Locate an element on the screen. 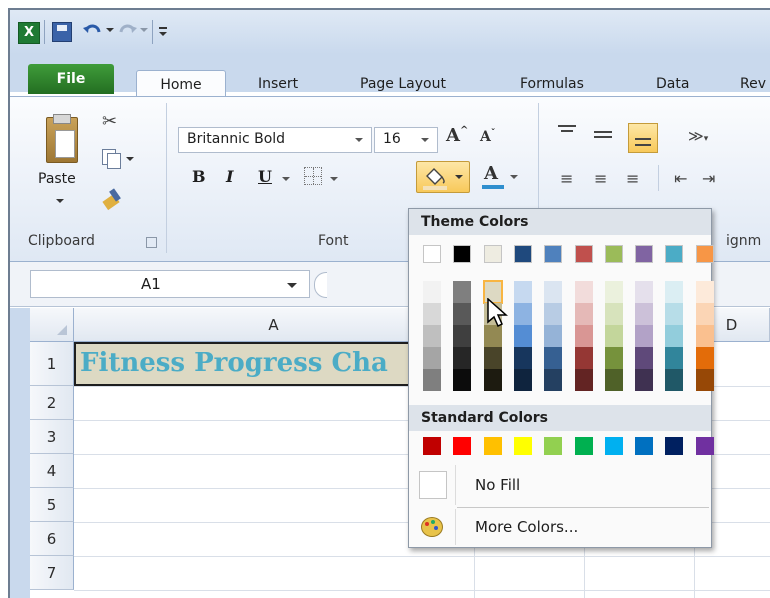 This screenshot has width=770, height=598. row-header-1: 1 is located at coordinates (52, 364).